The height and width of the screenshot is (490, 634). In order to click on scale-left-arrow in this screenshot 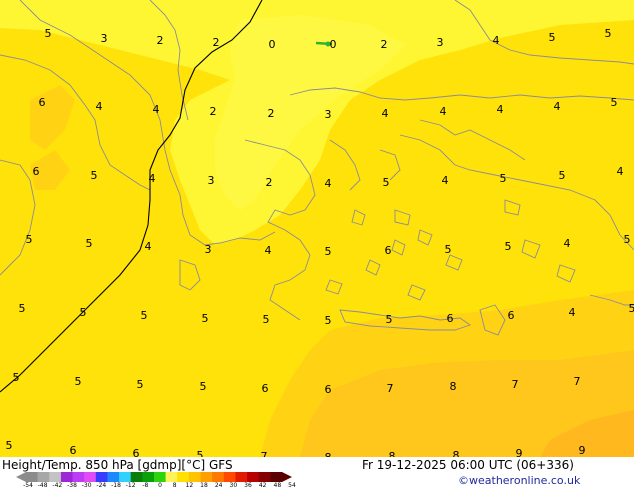, I will do `click(21, 477)`.